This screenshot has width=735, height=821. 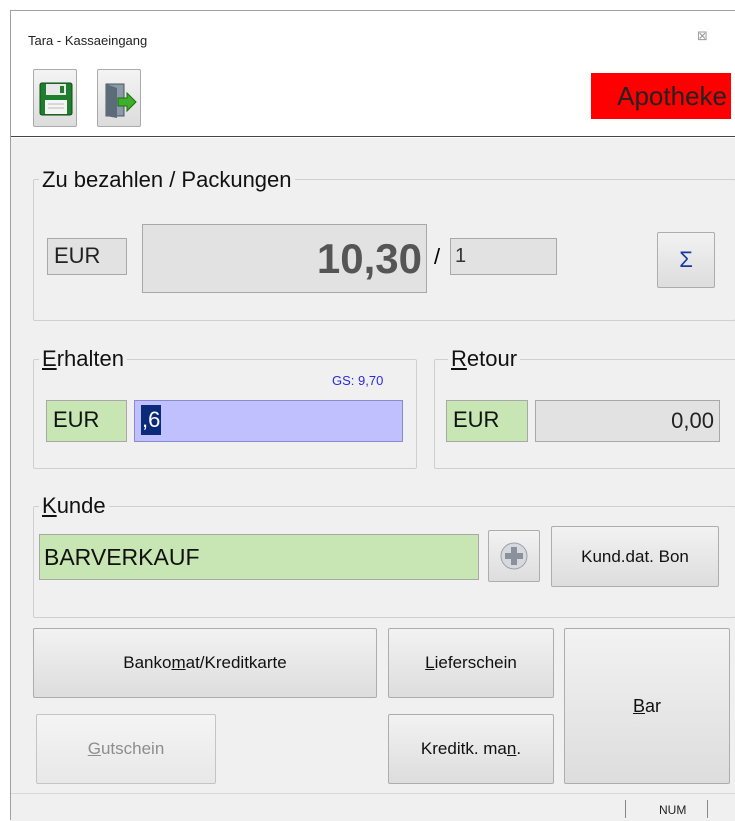 I want to click on customer-receipt-button: Kund.dat. Bon, so click(x=635, y=556).